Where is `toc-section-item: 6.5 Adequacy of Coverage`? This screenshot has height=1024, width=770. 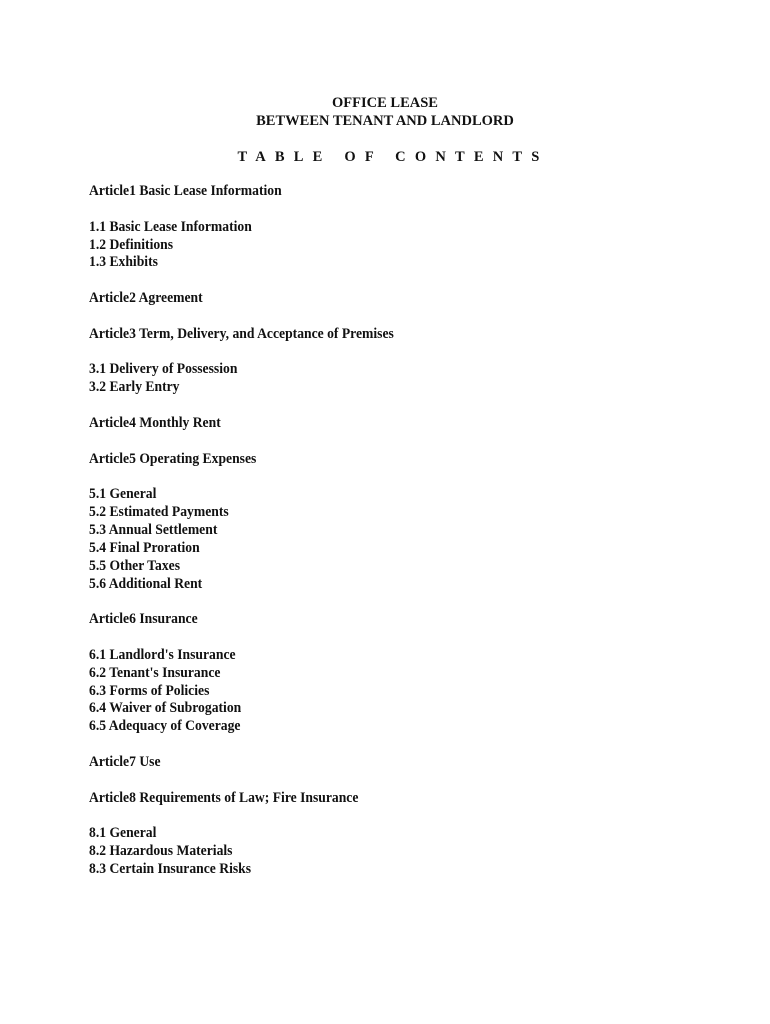
toc-section-item: 6.5 Adequacy of Coverage is located at coordinates (165, 726).